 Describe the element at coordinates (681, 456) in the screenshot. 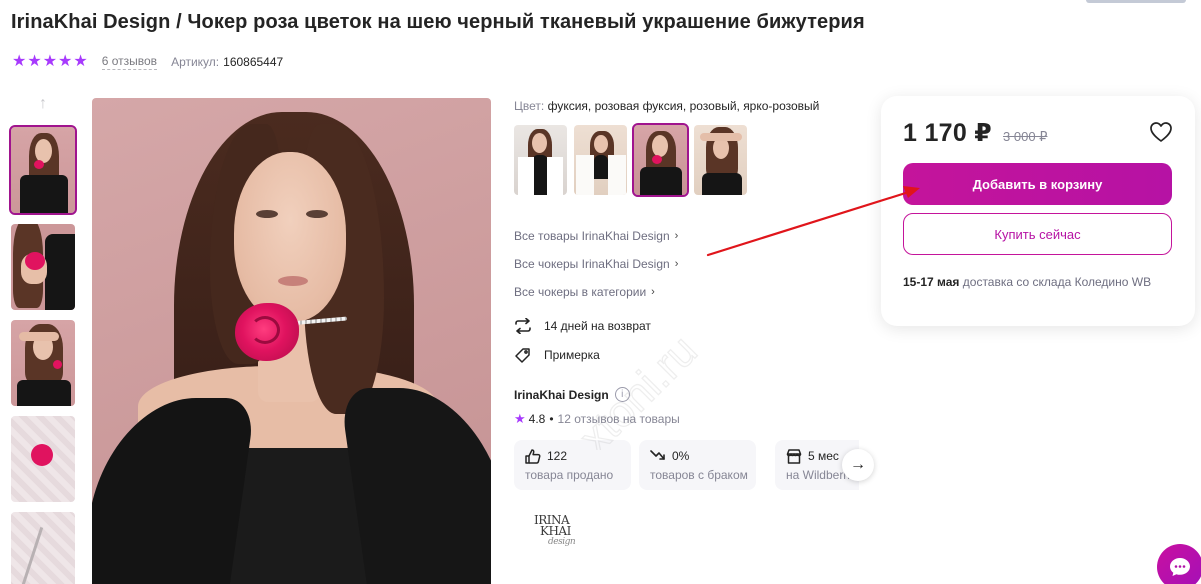

I see `stat-value: 0%` at that location.